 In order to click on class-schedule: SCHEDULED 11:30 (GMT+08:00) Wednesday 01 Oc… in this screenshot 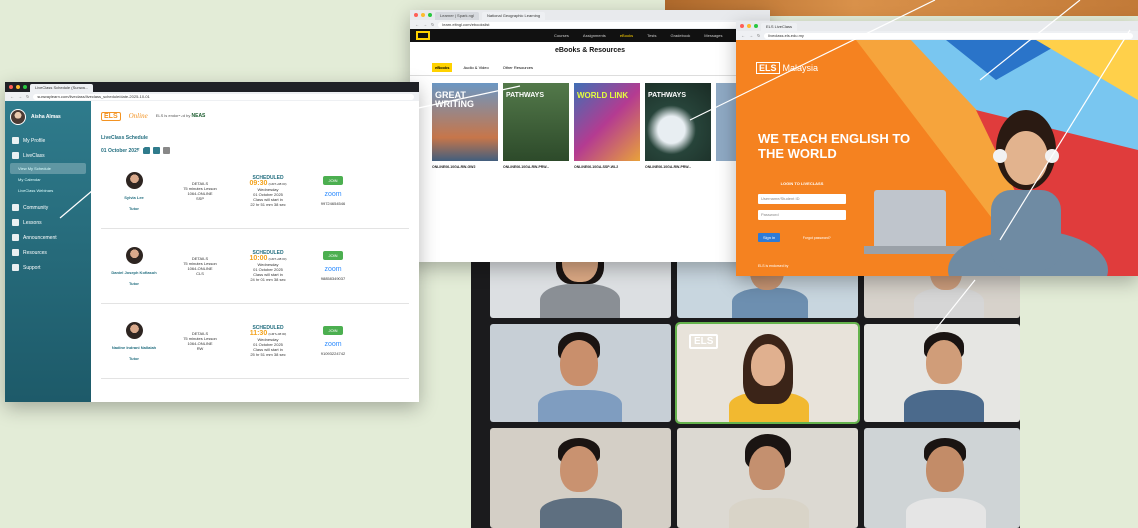, I will do `click(268, 341)`.